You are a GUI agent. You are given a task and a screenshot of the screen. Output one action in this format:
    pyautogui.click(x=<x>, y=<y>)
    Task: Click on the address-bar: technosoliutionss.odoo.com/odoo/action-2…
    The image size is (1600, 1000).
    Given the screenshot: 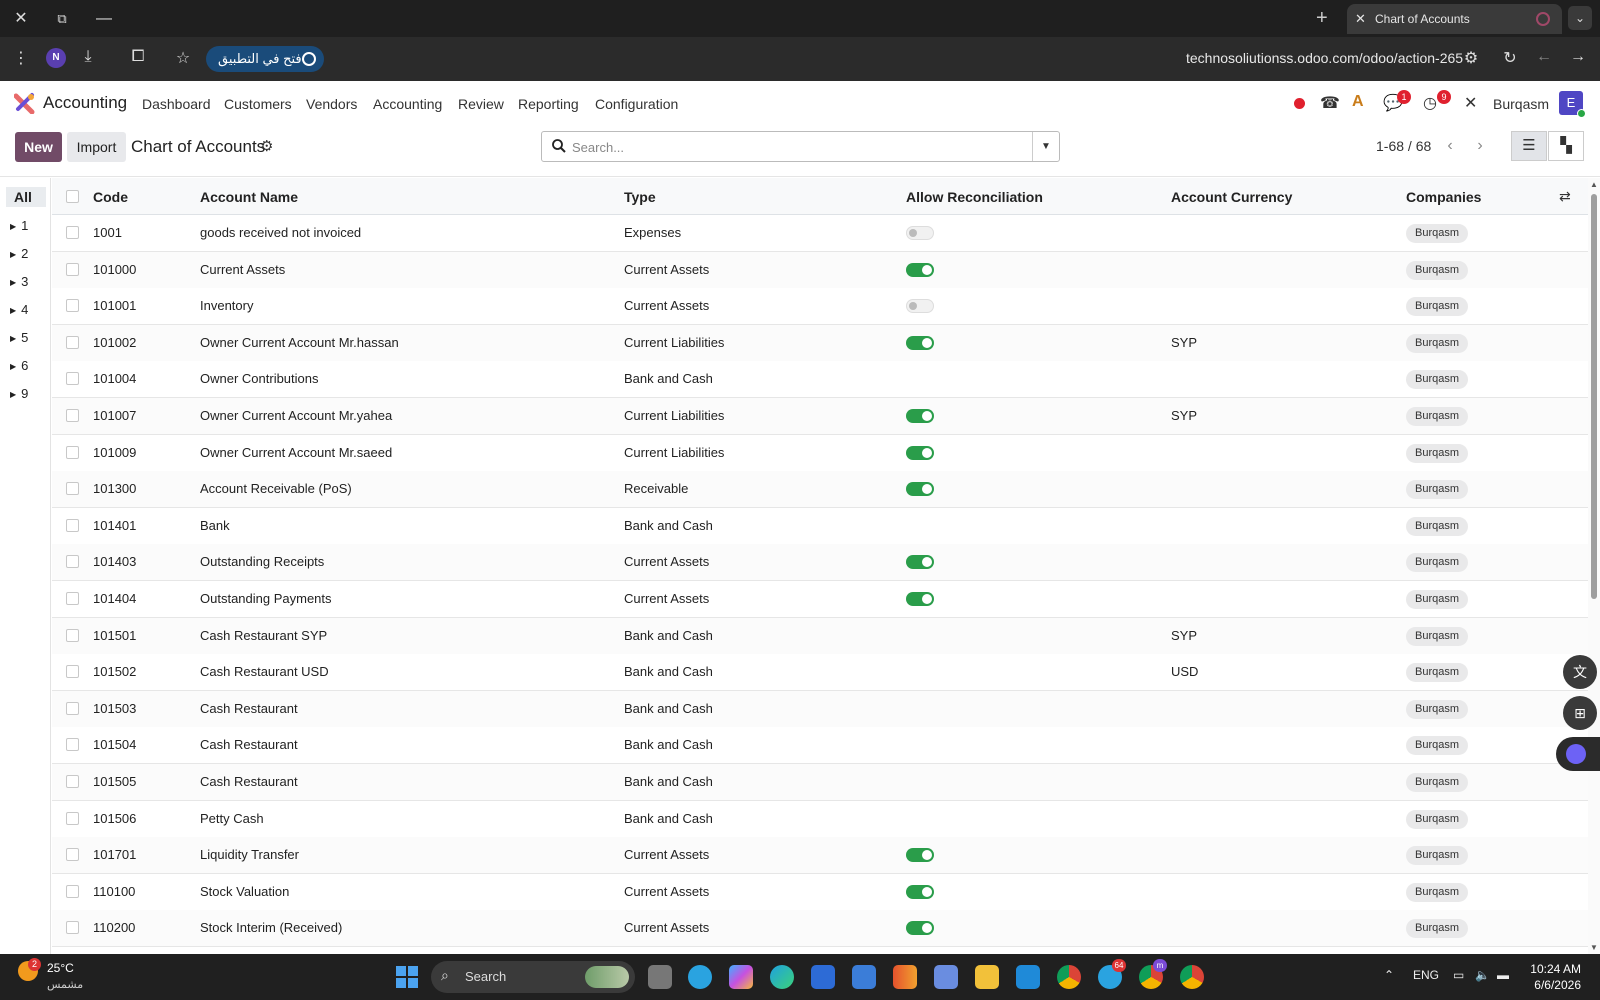 What is the action you would take?
    pyautogui.click(x=1324, y=58)
    